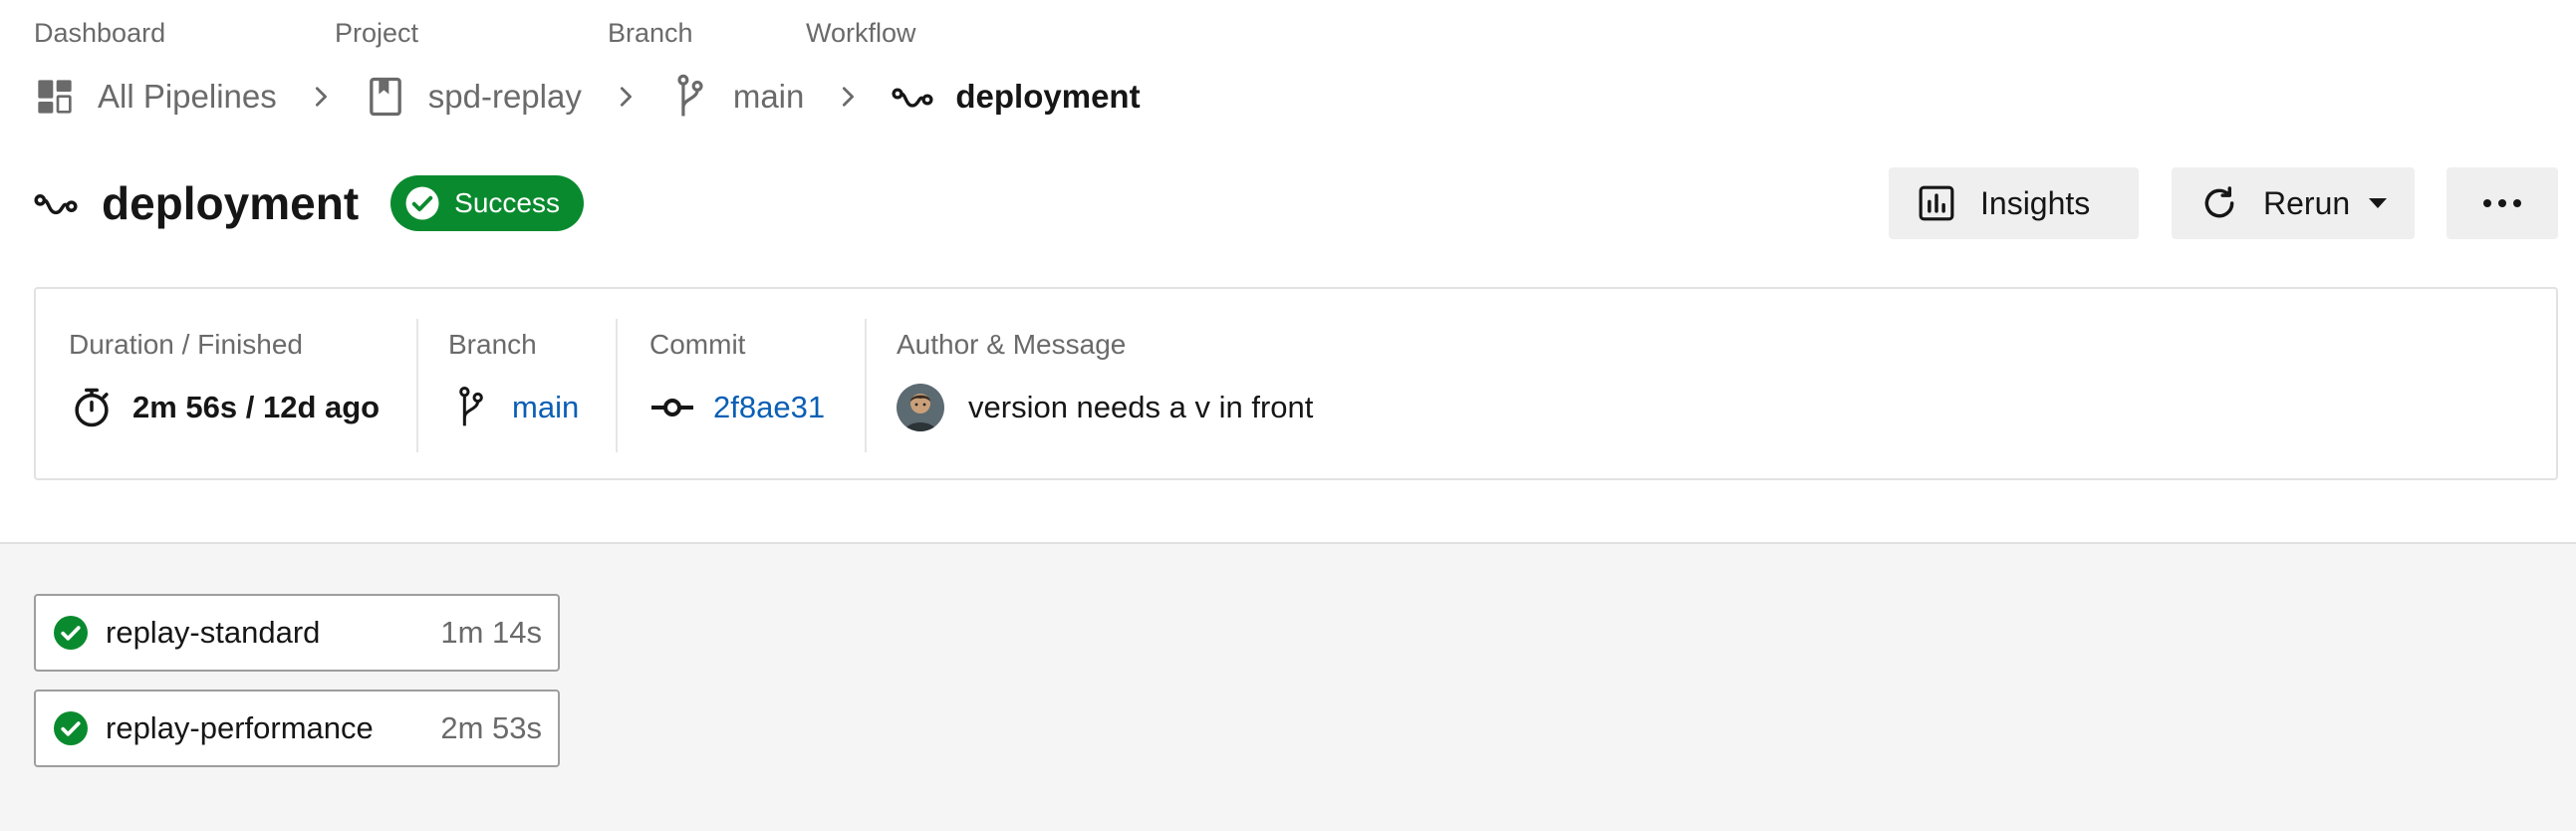 This screenshot has height=831, width=2576. I want to click on breadcrumb-label-branch: Branch, so click(650, 33).